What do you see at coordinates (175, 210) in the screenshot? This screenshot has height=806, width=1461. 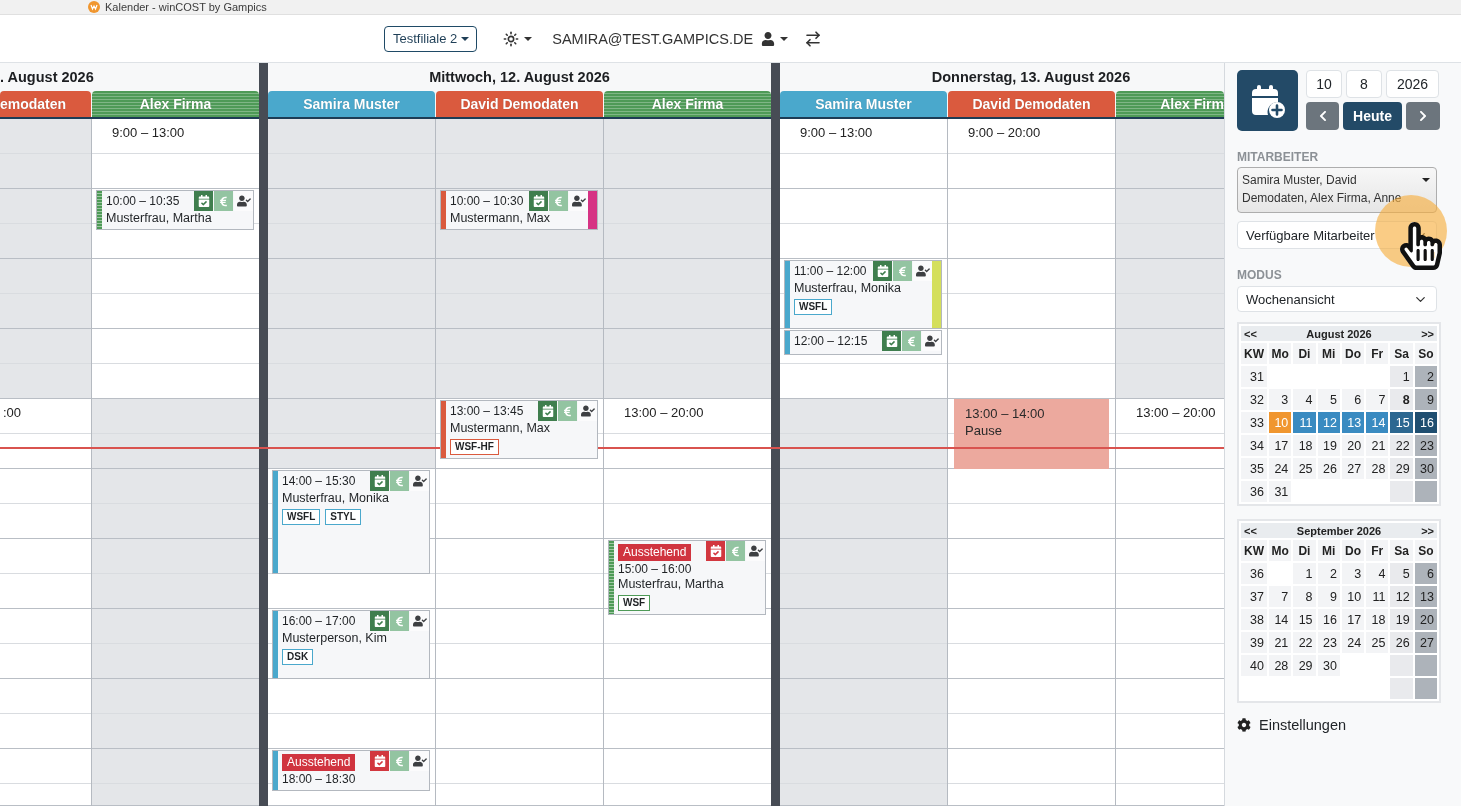 I see `appointment-card: 10:00 – 10:35 Musterfrau, Martha` at bounding box center [175, 210].